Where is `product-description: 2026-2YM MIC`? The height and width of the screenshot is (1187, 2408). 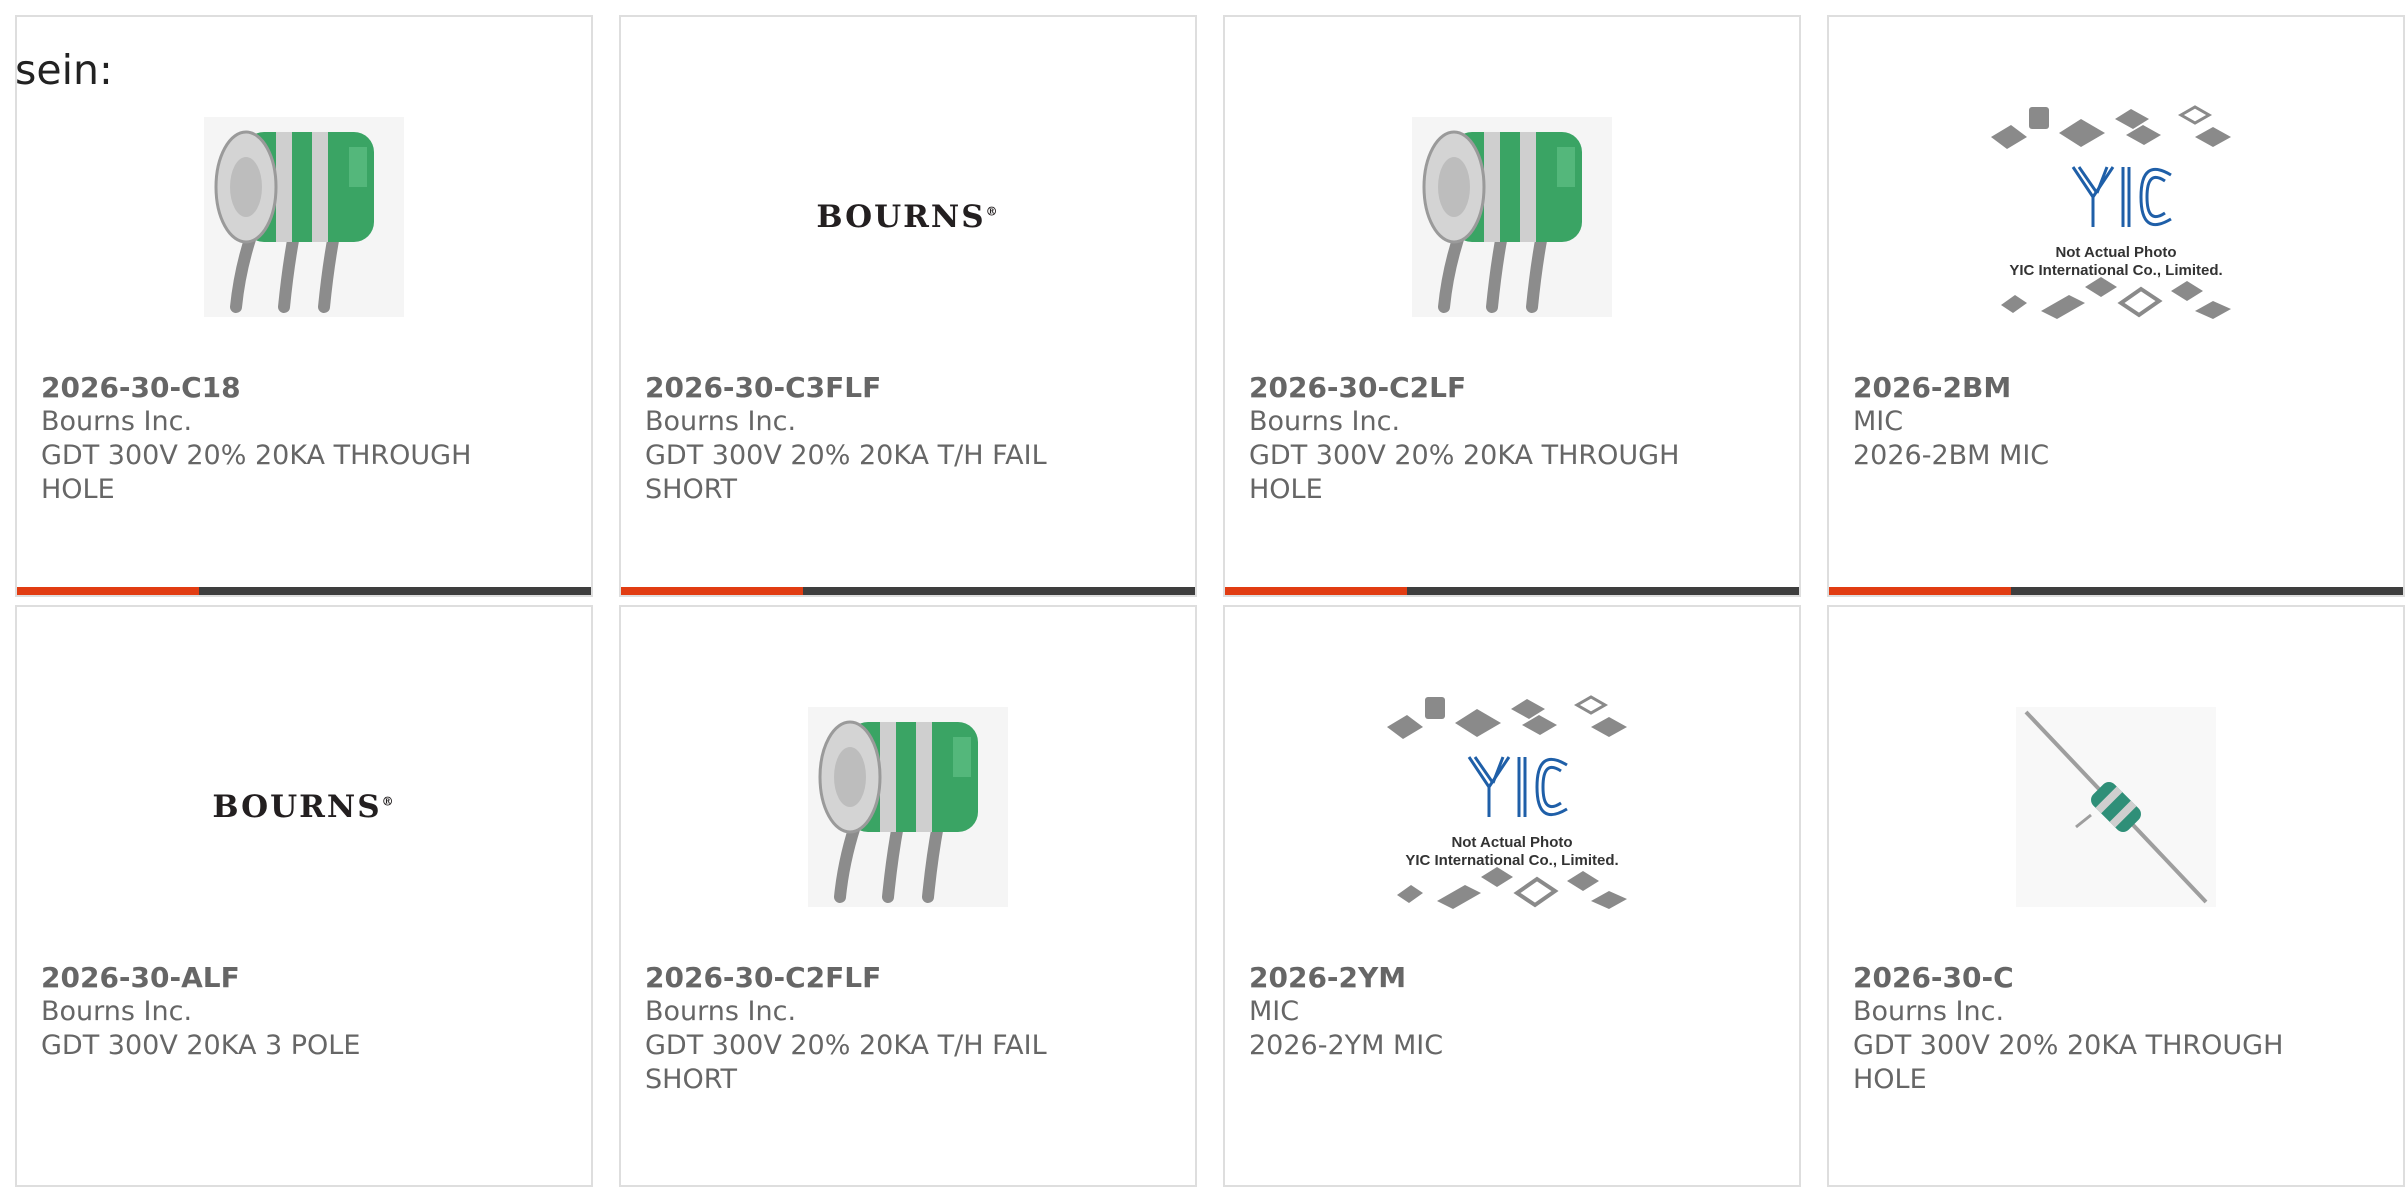 product-description: 2026-2YM MIC is located at coordinates (1346, 1045).